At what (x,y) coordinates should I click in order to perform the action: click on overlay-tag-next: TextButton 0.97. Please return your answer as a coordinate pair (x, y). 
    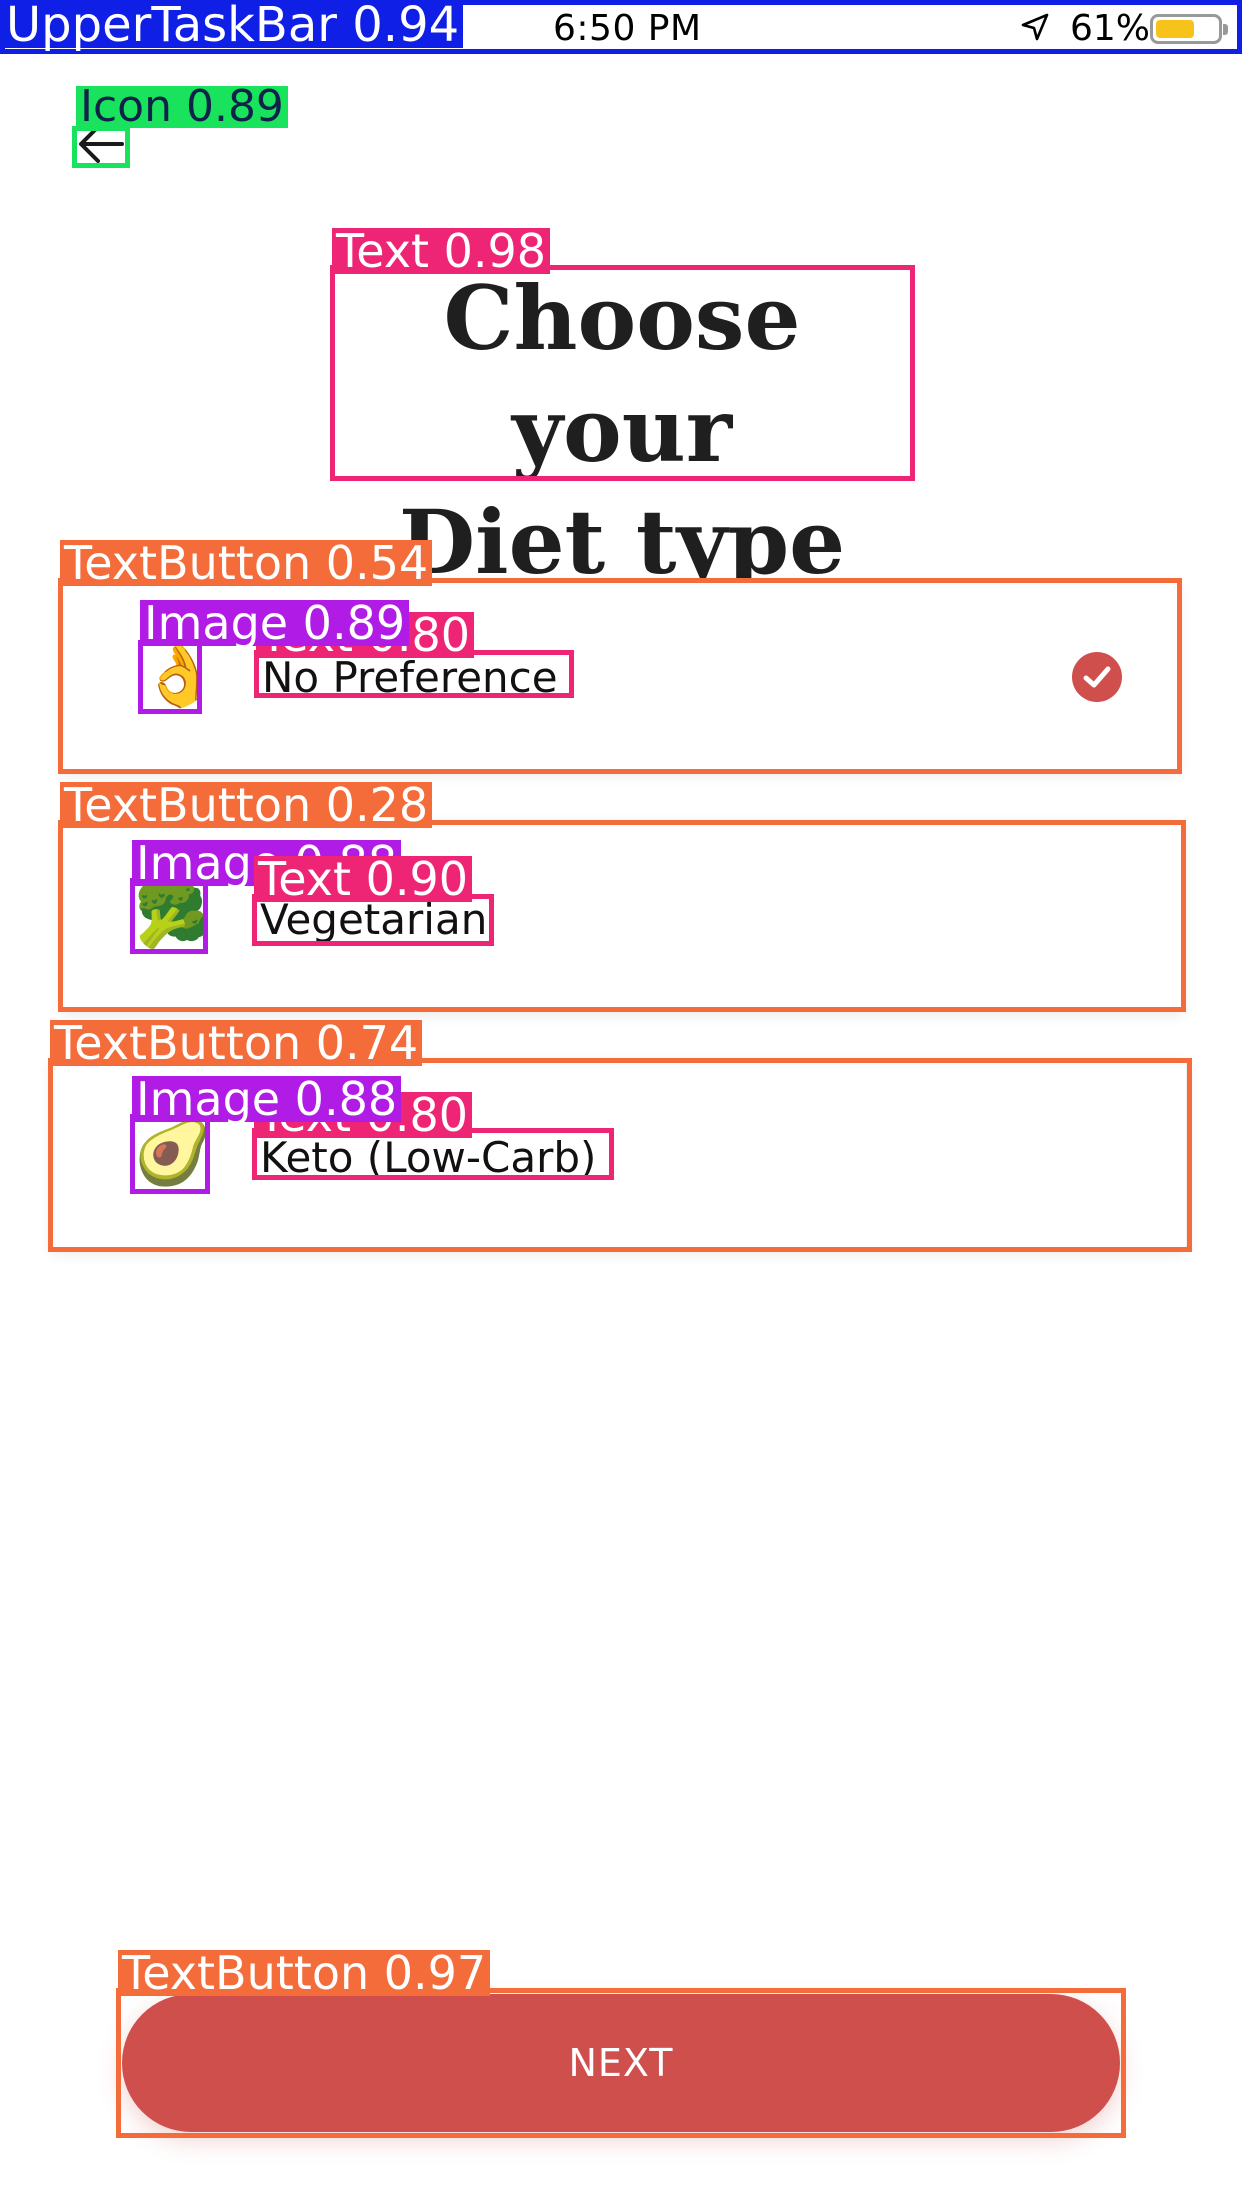
    Looking at the image, I should click on (304, 1973).